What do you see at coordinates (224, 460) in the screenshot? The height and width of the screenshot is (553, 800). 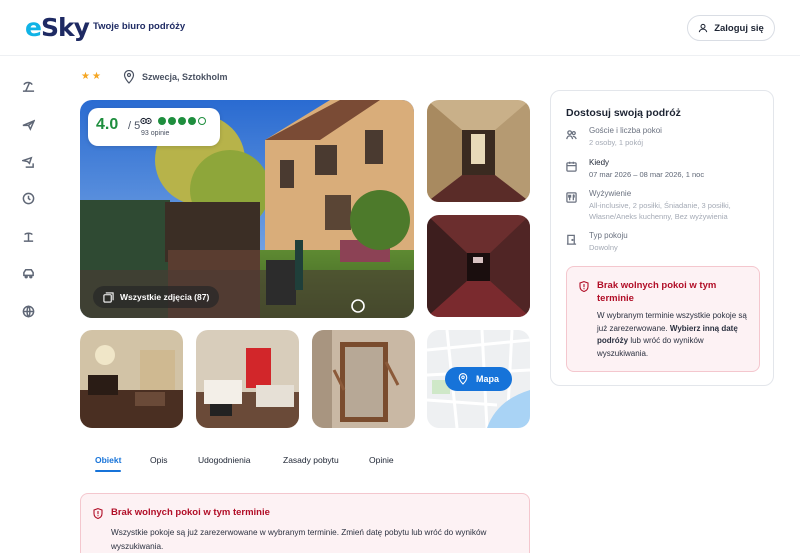 I see `tab-udogodnienia: Udogodnienia` at bounding box center [224, 460].